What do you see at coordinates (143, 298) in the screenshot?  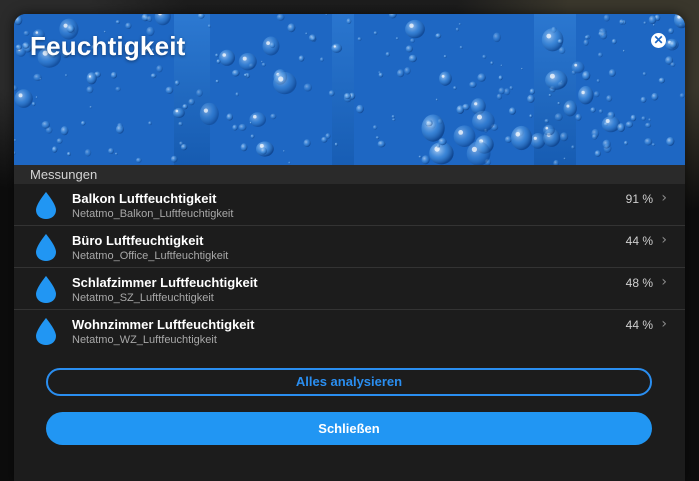 I see `sensor-entity-id: Netatmo_SZ_Luftfeuchtigkeit` at bounding box center [143, 298].